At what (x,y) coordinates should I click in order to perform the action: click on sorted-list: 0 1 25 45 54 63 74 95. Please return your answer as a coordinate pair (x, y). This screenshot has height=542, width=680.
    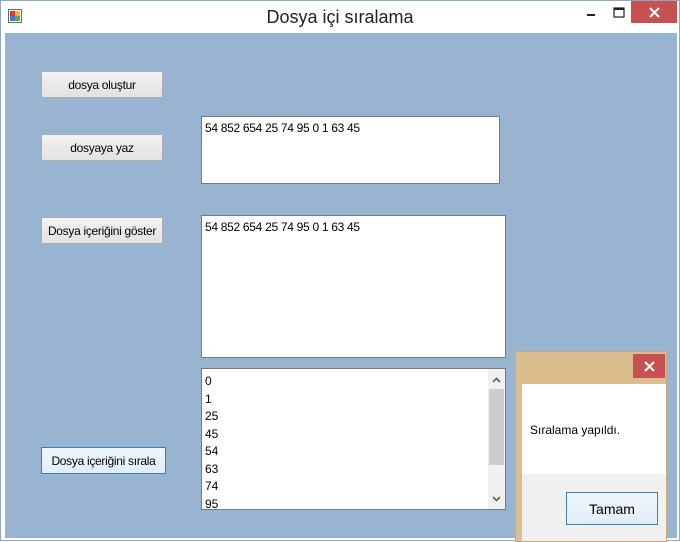
    Looking at the image, I should click on (211, 441).